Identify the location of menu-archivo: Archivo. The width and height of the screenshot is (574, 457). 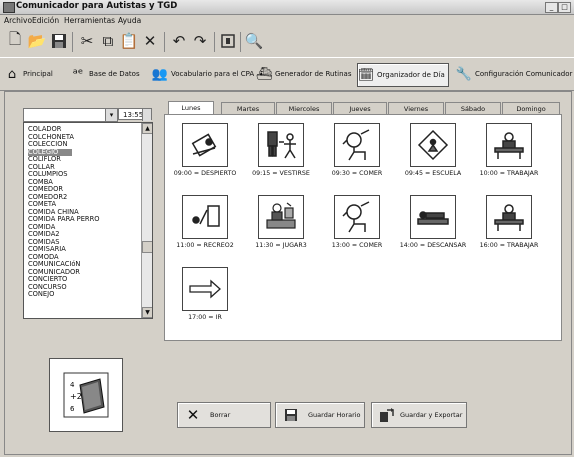
(18, 20).